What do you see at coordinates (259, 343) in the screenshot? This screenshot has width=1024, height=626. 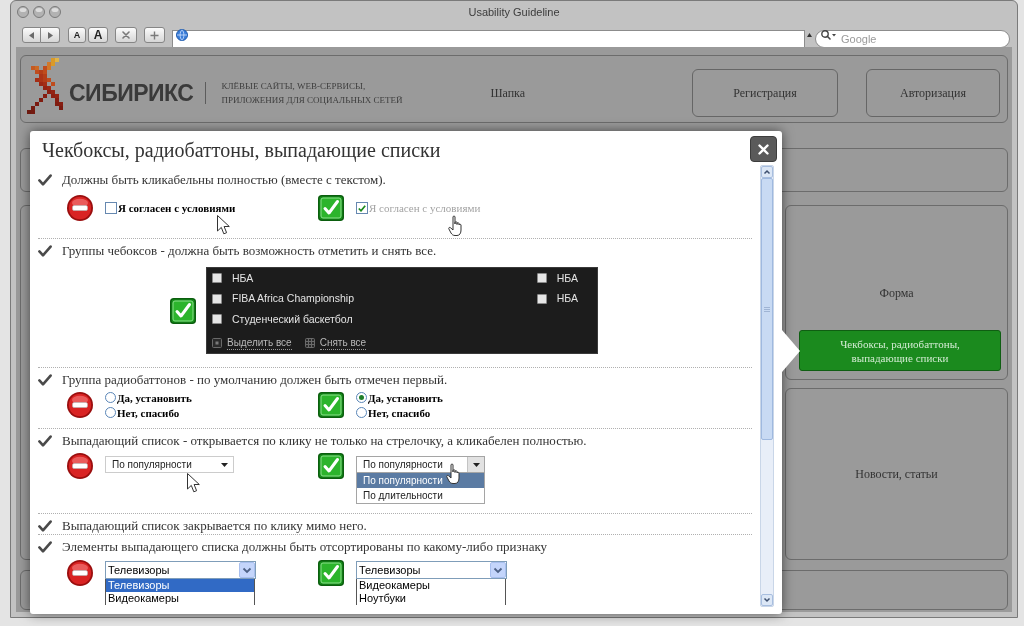 I see `action-link: Выделить все` at bounding box center [259, 343].